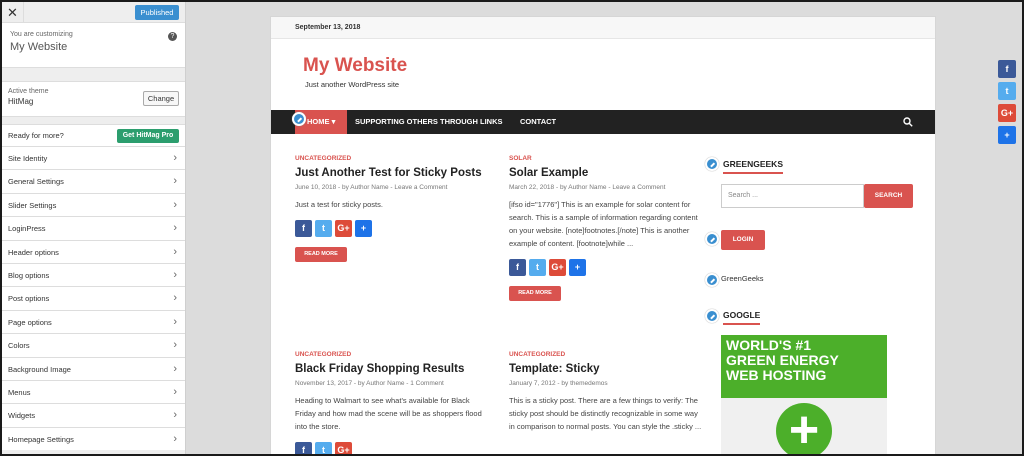 Image resolution: width=1024 pixels, height=456 pixels. I want to click on sidebar-item-label: Background Image, so click(39, 369).